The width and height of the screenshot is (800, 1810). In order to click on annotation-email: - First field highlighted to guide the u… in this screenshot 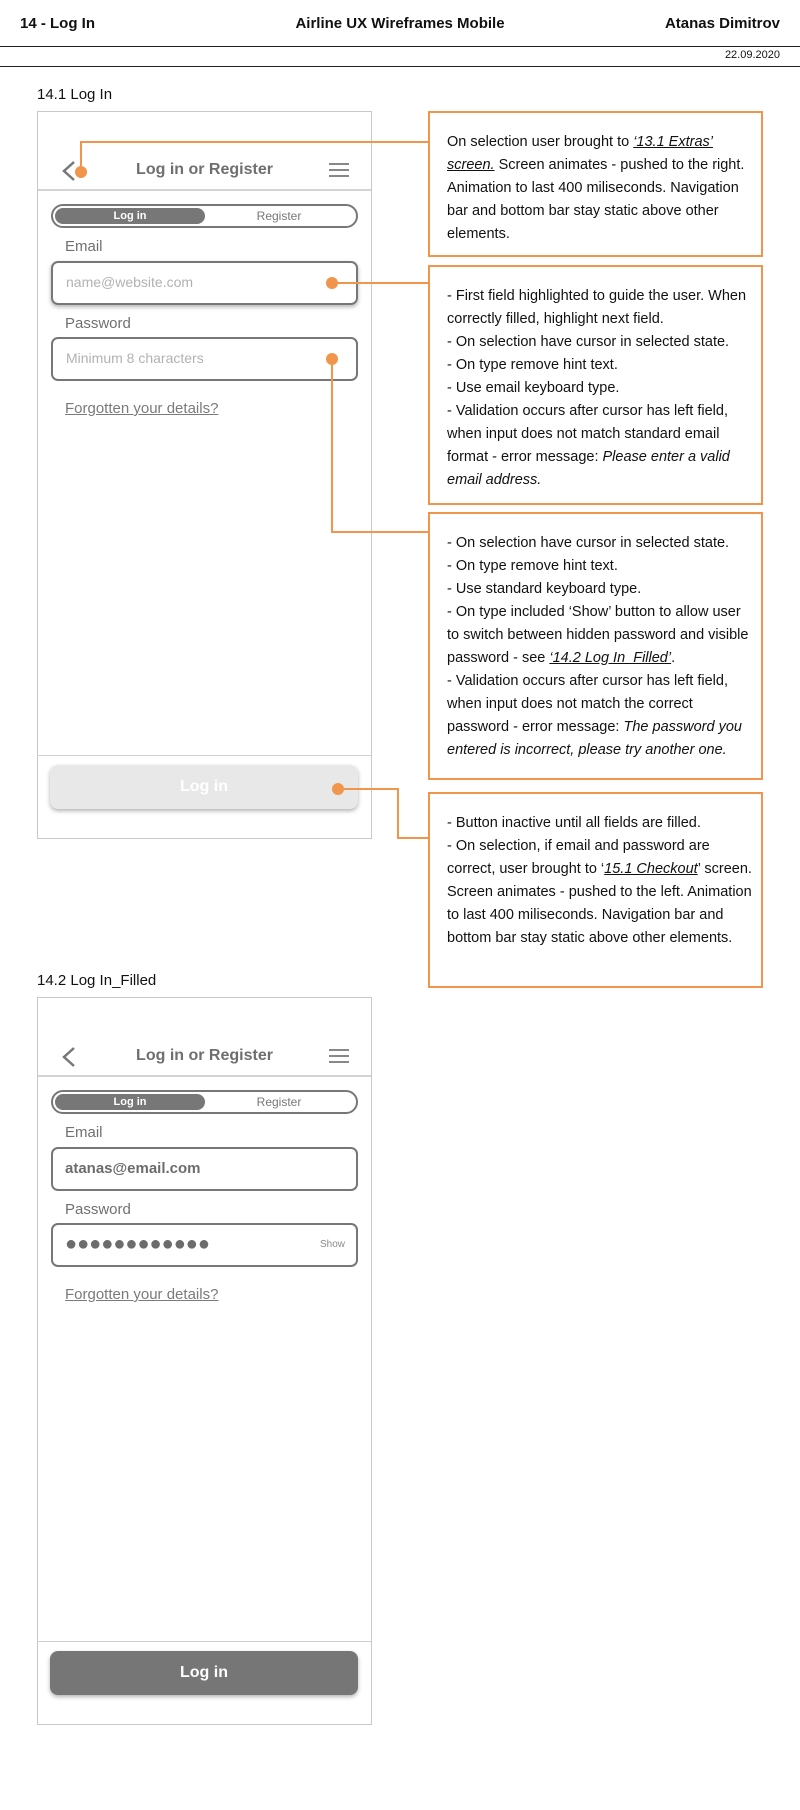, I will do `click(595, 385)`.